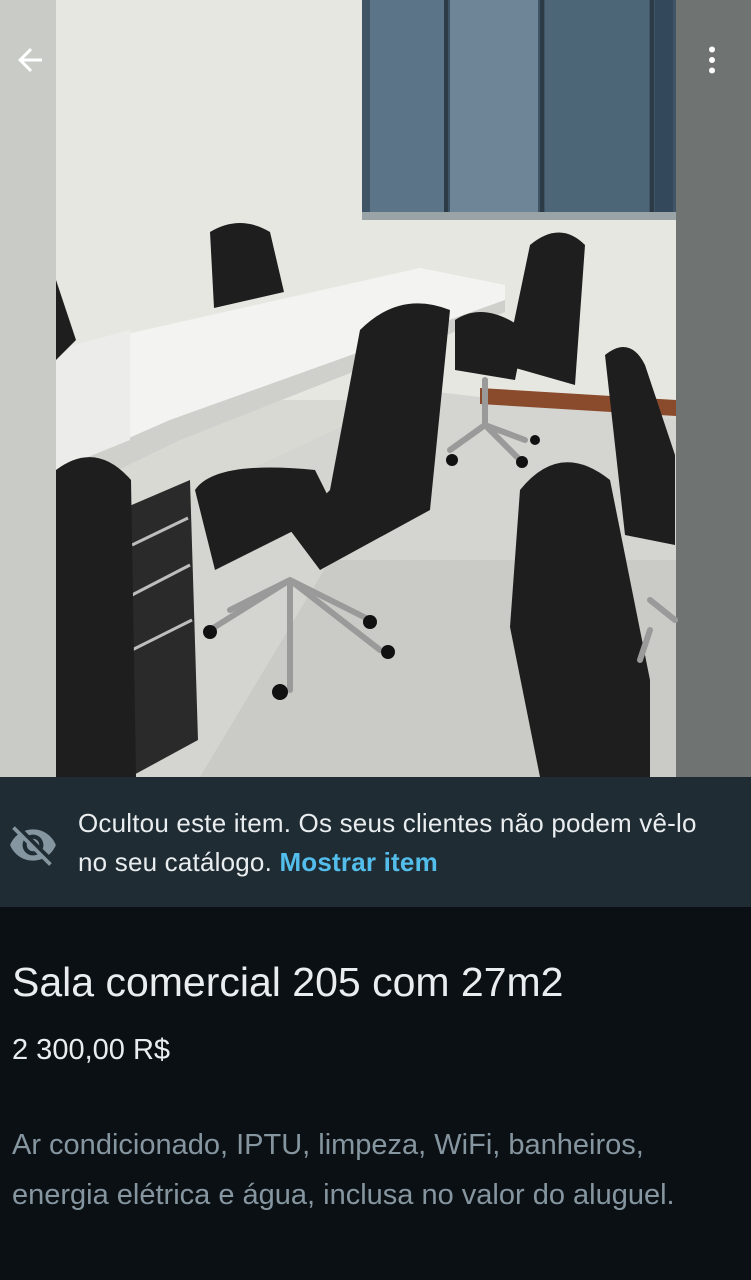  I want to click on more-options-button, so click(712, 60).